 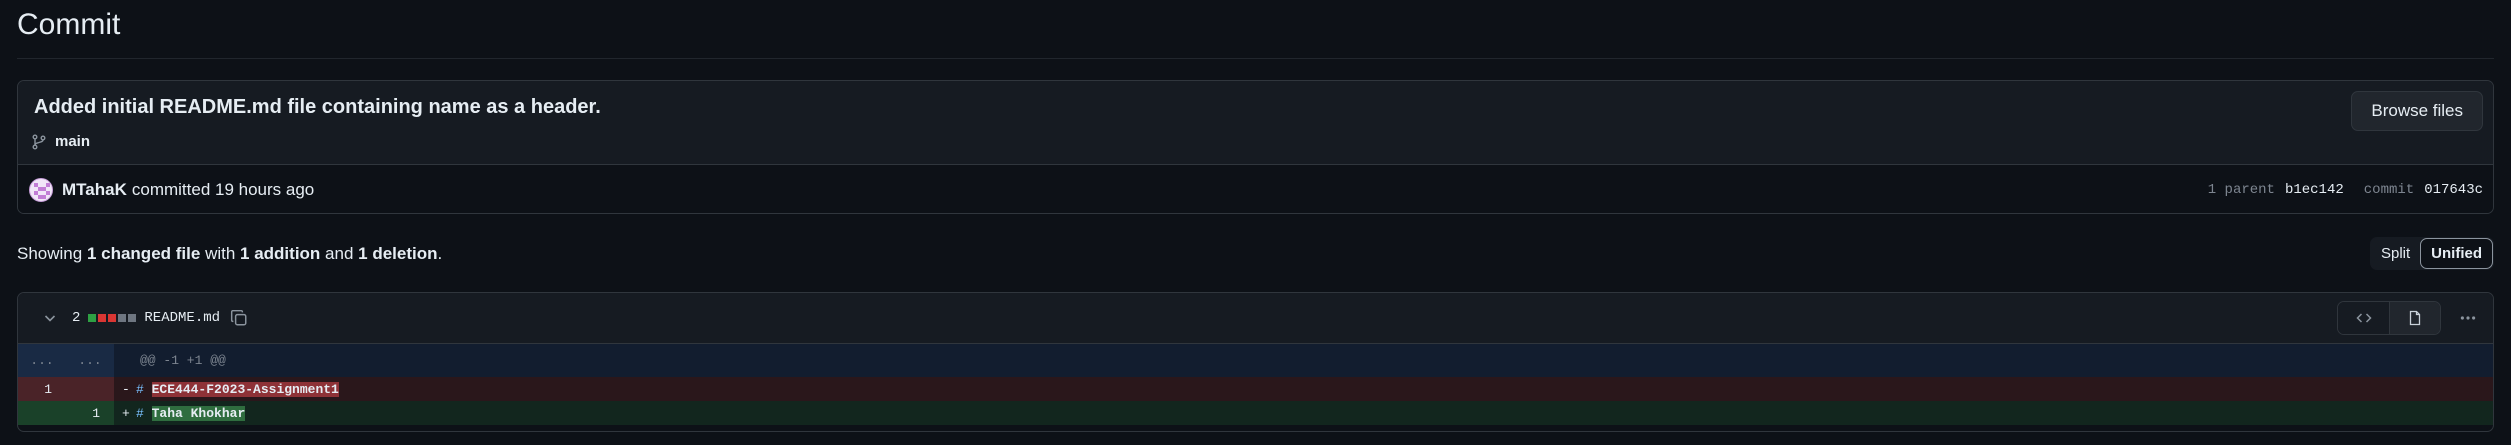 I want to click on summary-additions: 1 addition, so click(x=280, y=253).